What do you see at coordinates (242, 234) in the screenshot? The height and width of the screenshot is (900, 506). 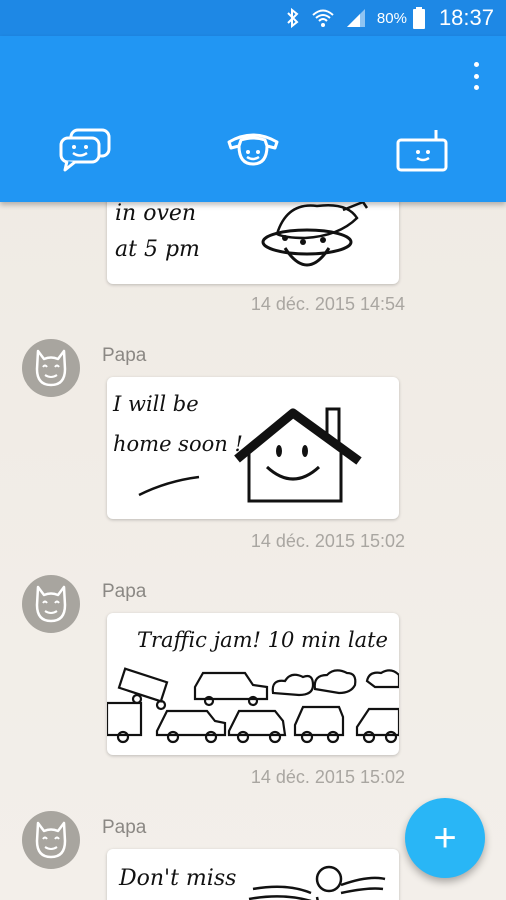 I see `handwritten-drawing: in oven at 5 pm` at bounding box center [242, 234].